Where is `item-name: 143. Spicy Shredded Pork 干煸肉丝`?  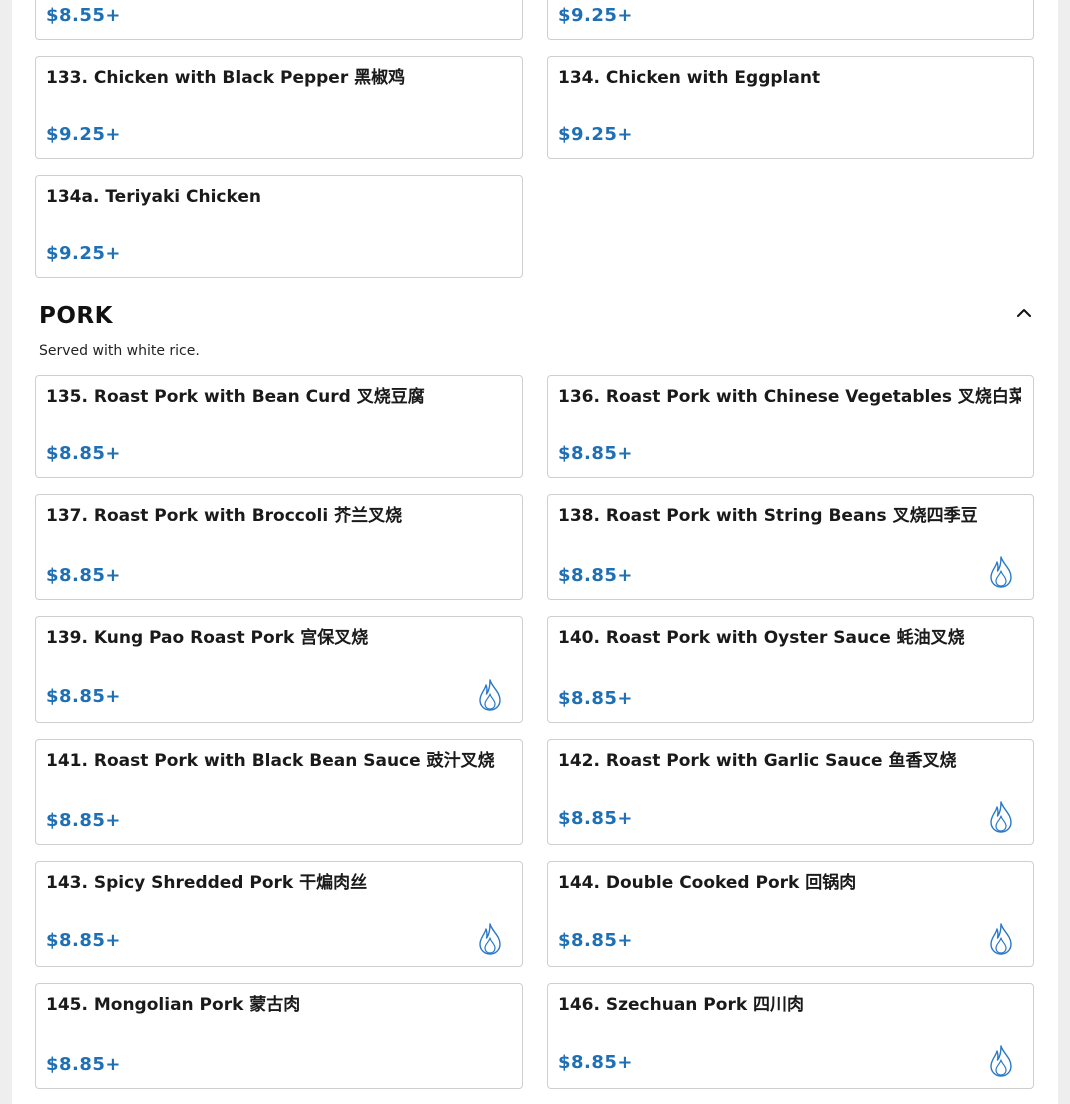
item-name: 143. Spicy Shredded Pork 干煸肉丝 is located at coordinates (207, 883).